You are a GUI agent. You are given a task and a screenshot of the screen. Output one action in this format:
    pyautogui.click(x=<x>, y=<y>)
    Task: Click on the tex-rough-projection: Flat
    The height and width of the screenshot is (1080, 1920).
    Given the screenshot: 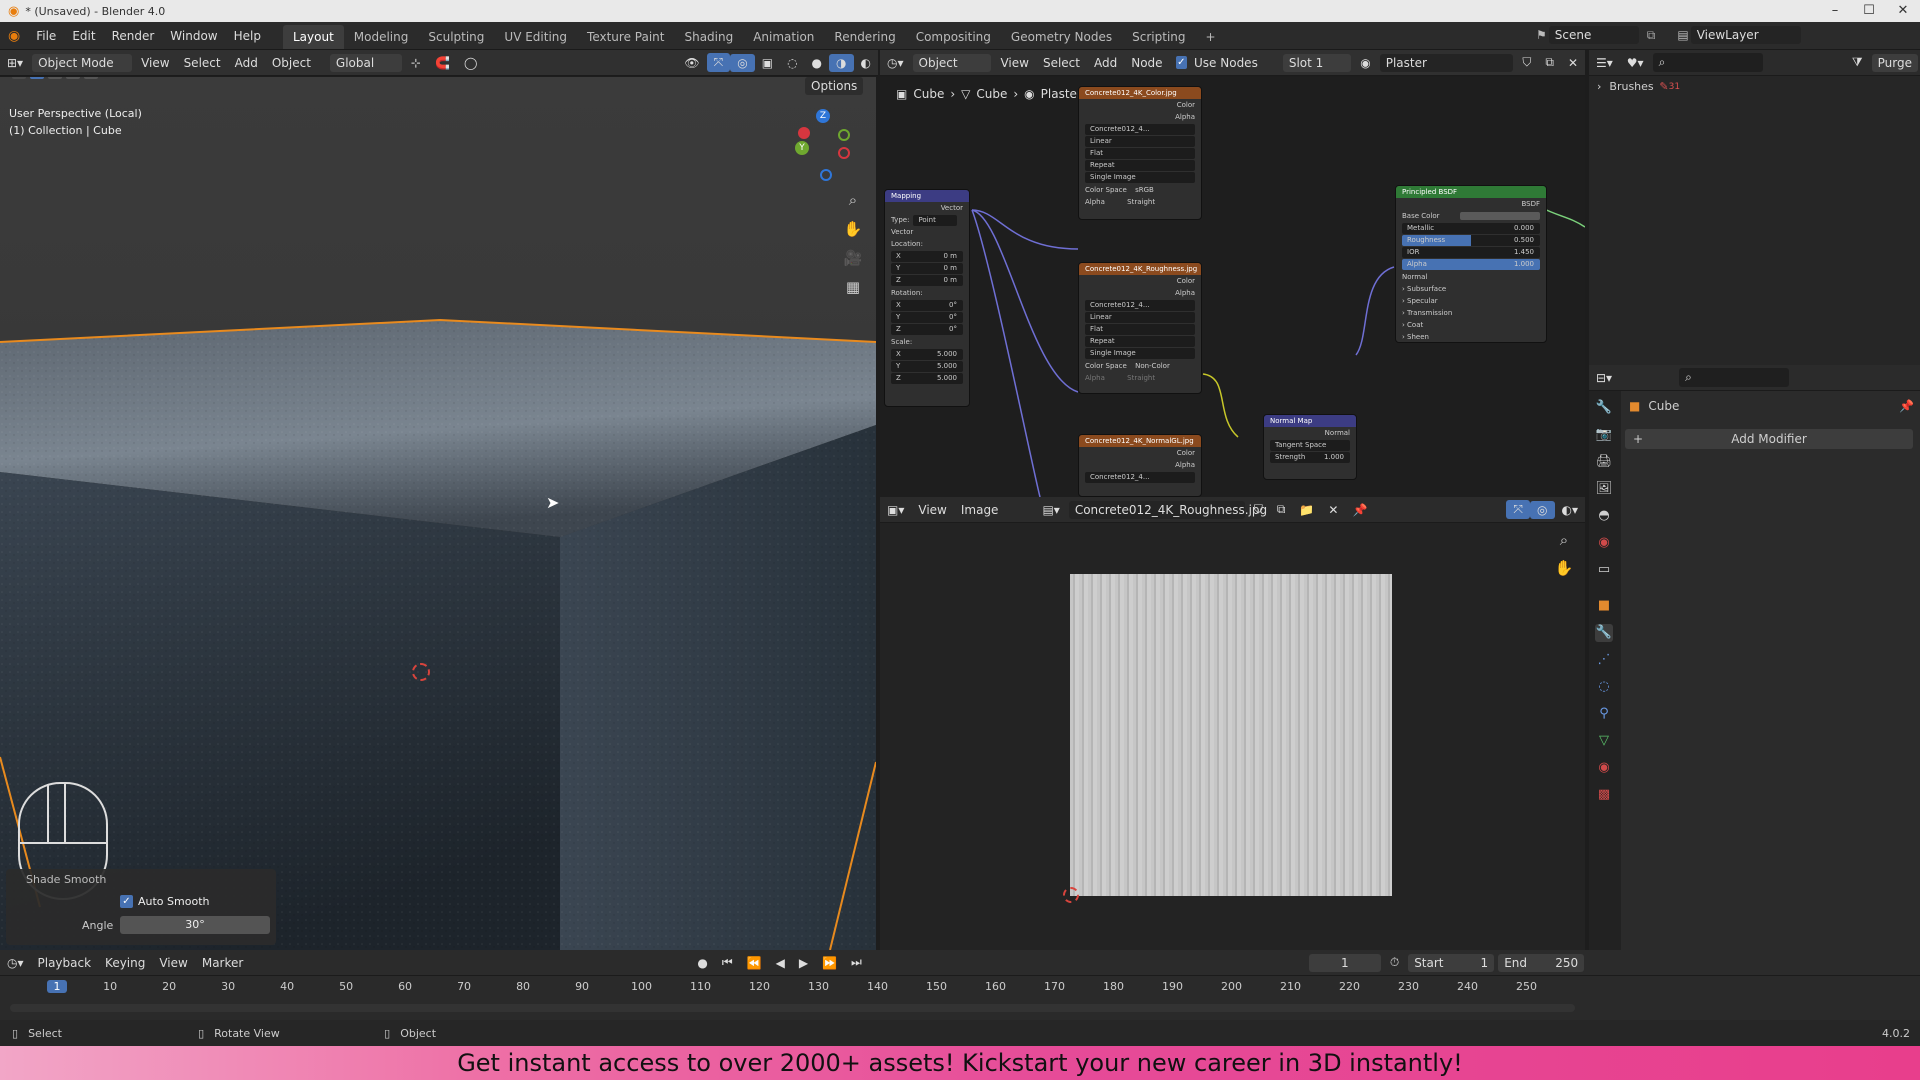 What is the action you would take?
    pyautogui.click(x=1140, y=329)
    